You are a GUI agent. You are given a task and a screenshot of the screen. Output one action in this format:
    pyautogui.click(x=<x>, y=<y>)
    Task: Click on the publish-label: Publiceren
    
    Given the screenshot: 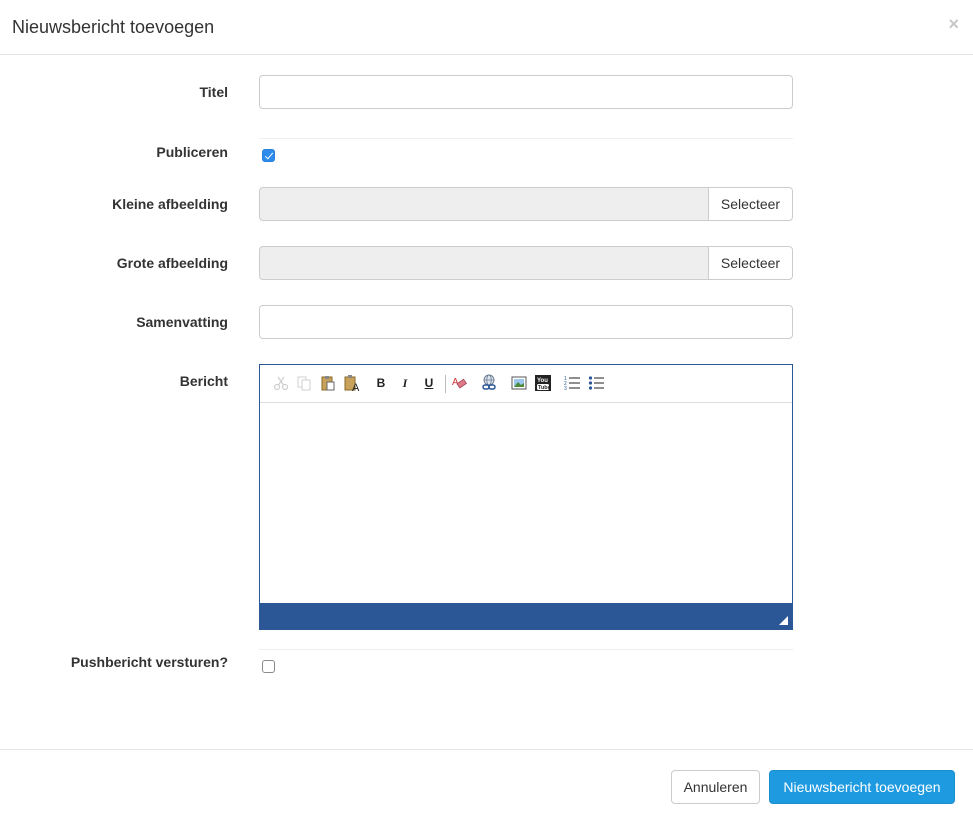 What is the action you would take?
    pyautogui.click(x=192, y=152)
    